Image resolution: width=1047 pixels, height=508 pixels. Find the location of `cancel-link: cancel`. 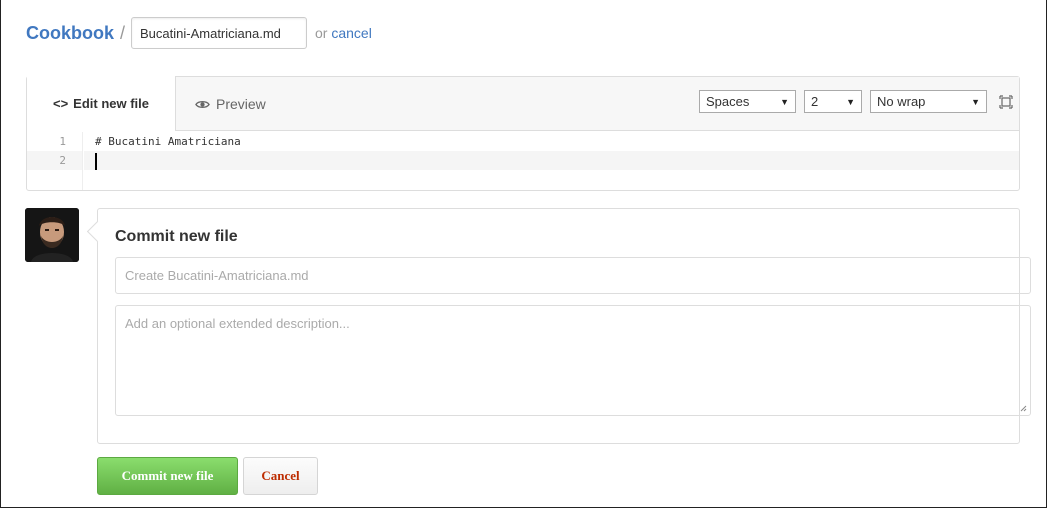

cancel-link: cancel is located at coordinates (351, 33).